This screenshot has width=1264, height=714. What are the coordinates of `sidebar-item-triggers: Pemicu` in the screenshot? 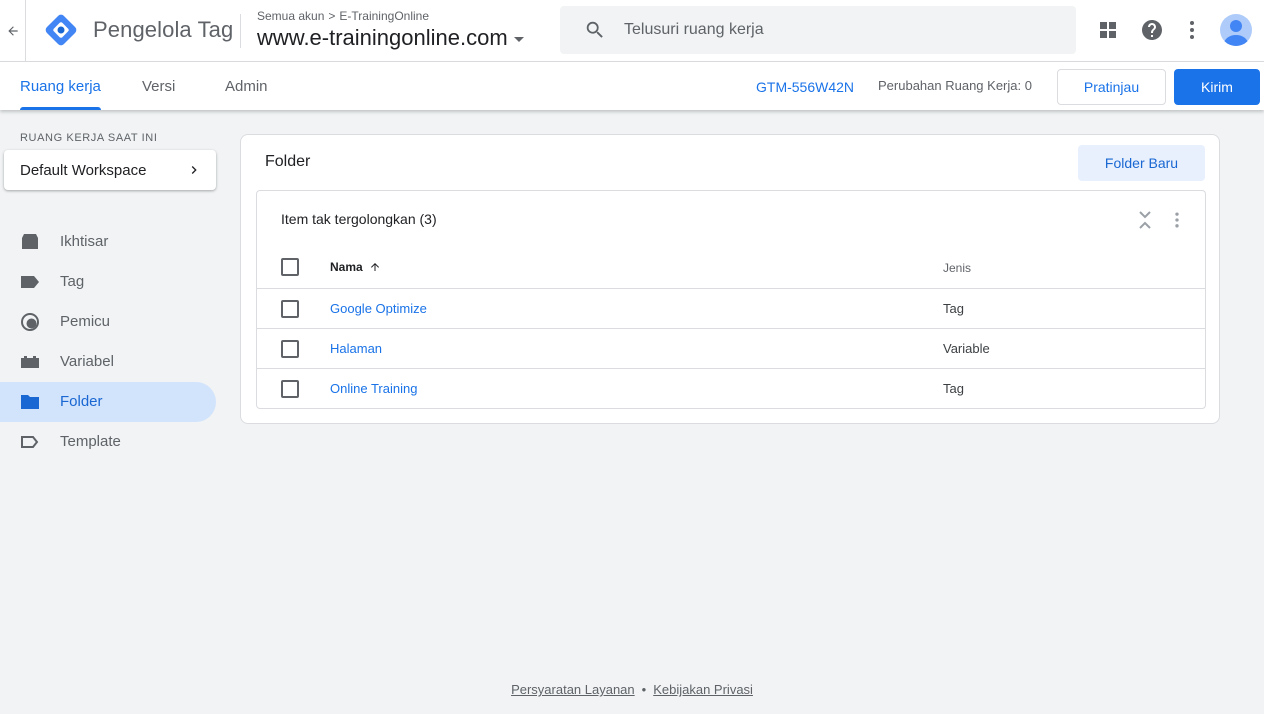 It's located at (108, 322).